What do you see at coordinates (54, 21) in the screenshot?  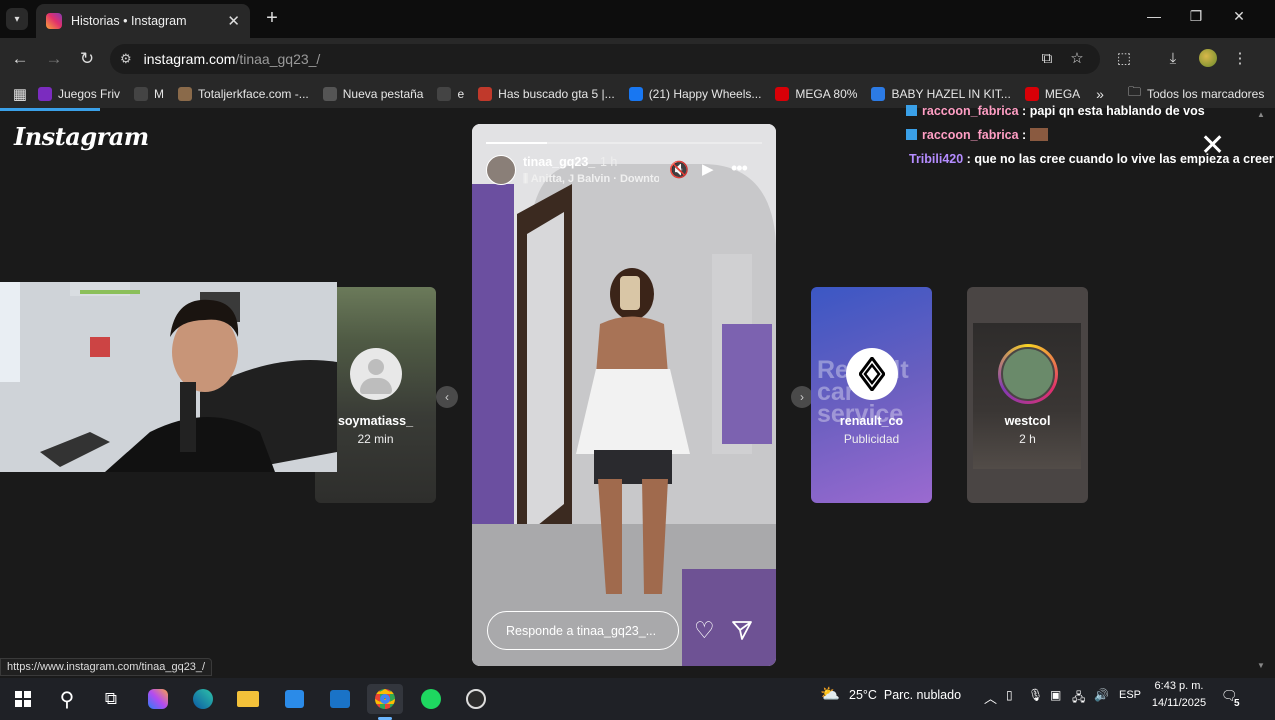 I see `instagram-favicon-icon` at bounding box center [54, 21].